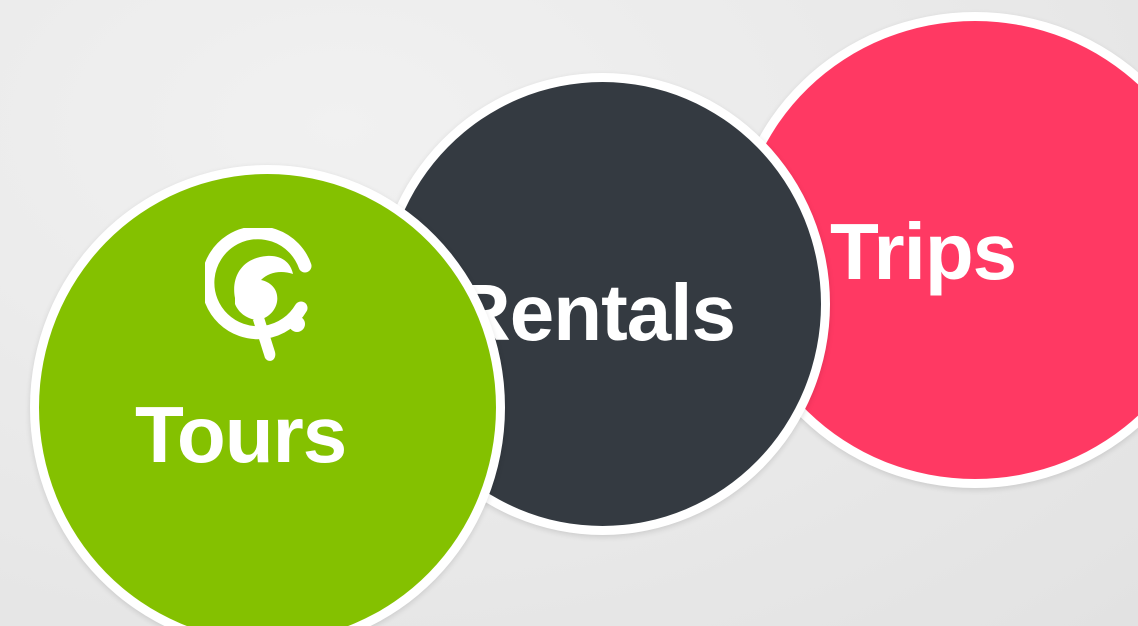 This screenshot has width=1138, height=626. What do you see at coordinates (923, 251) in the screenshot?
I see `trips-label: Trips` at bounding box center [923, 251].